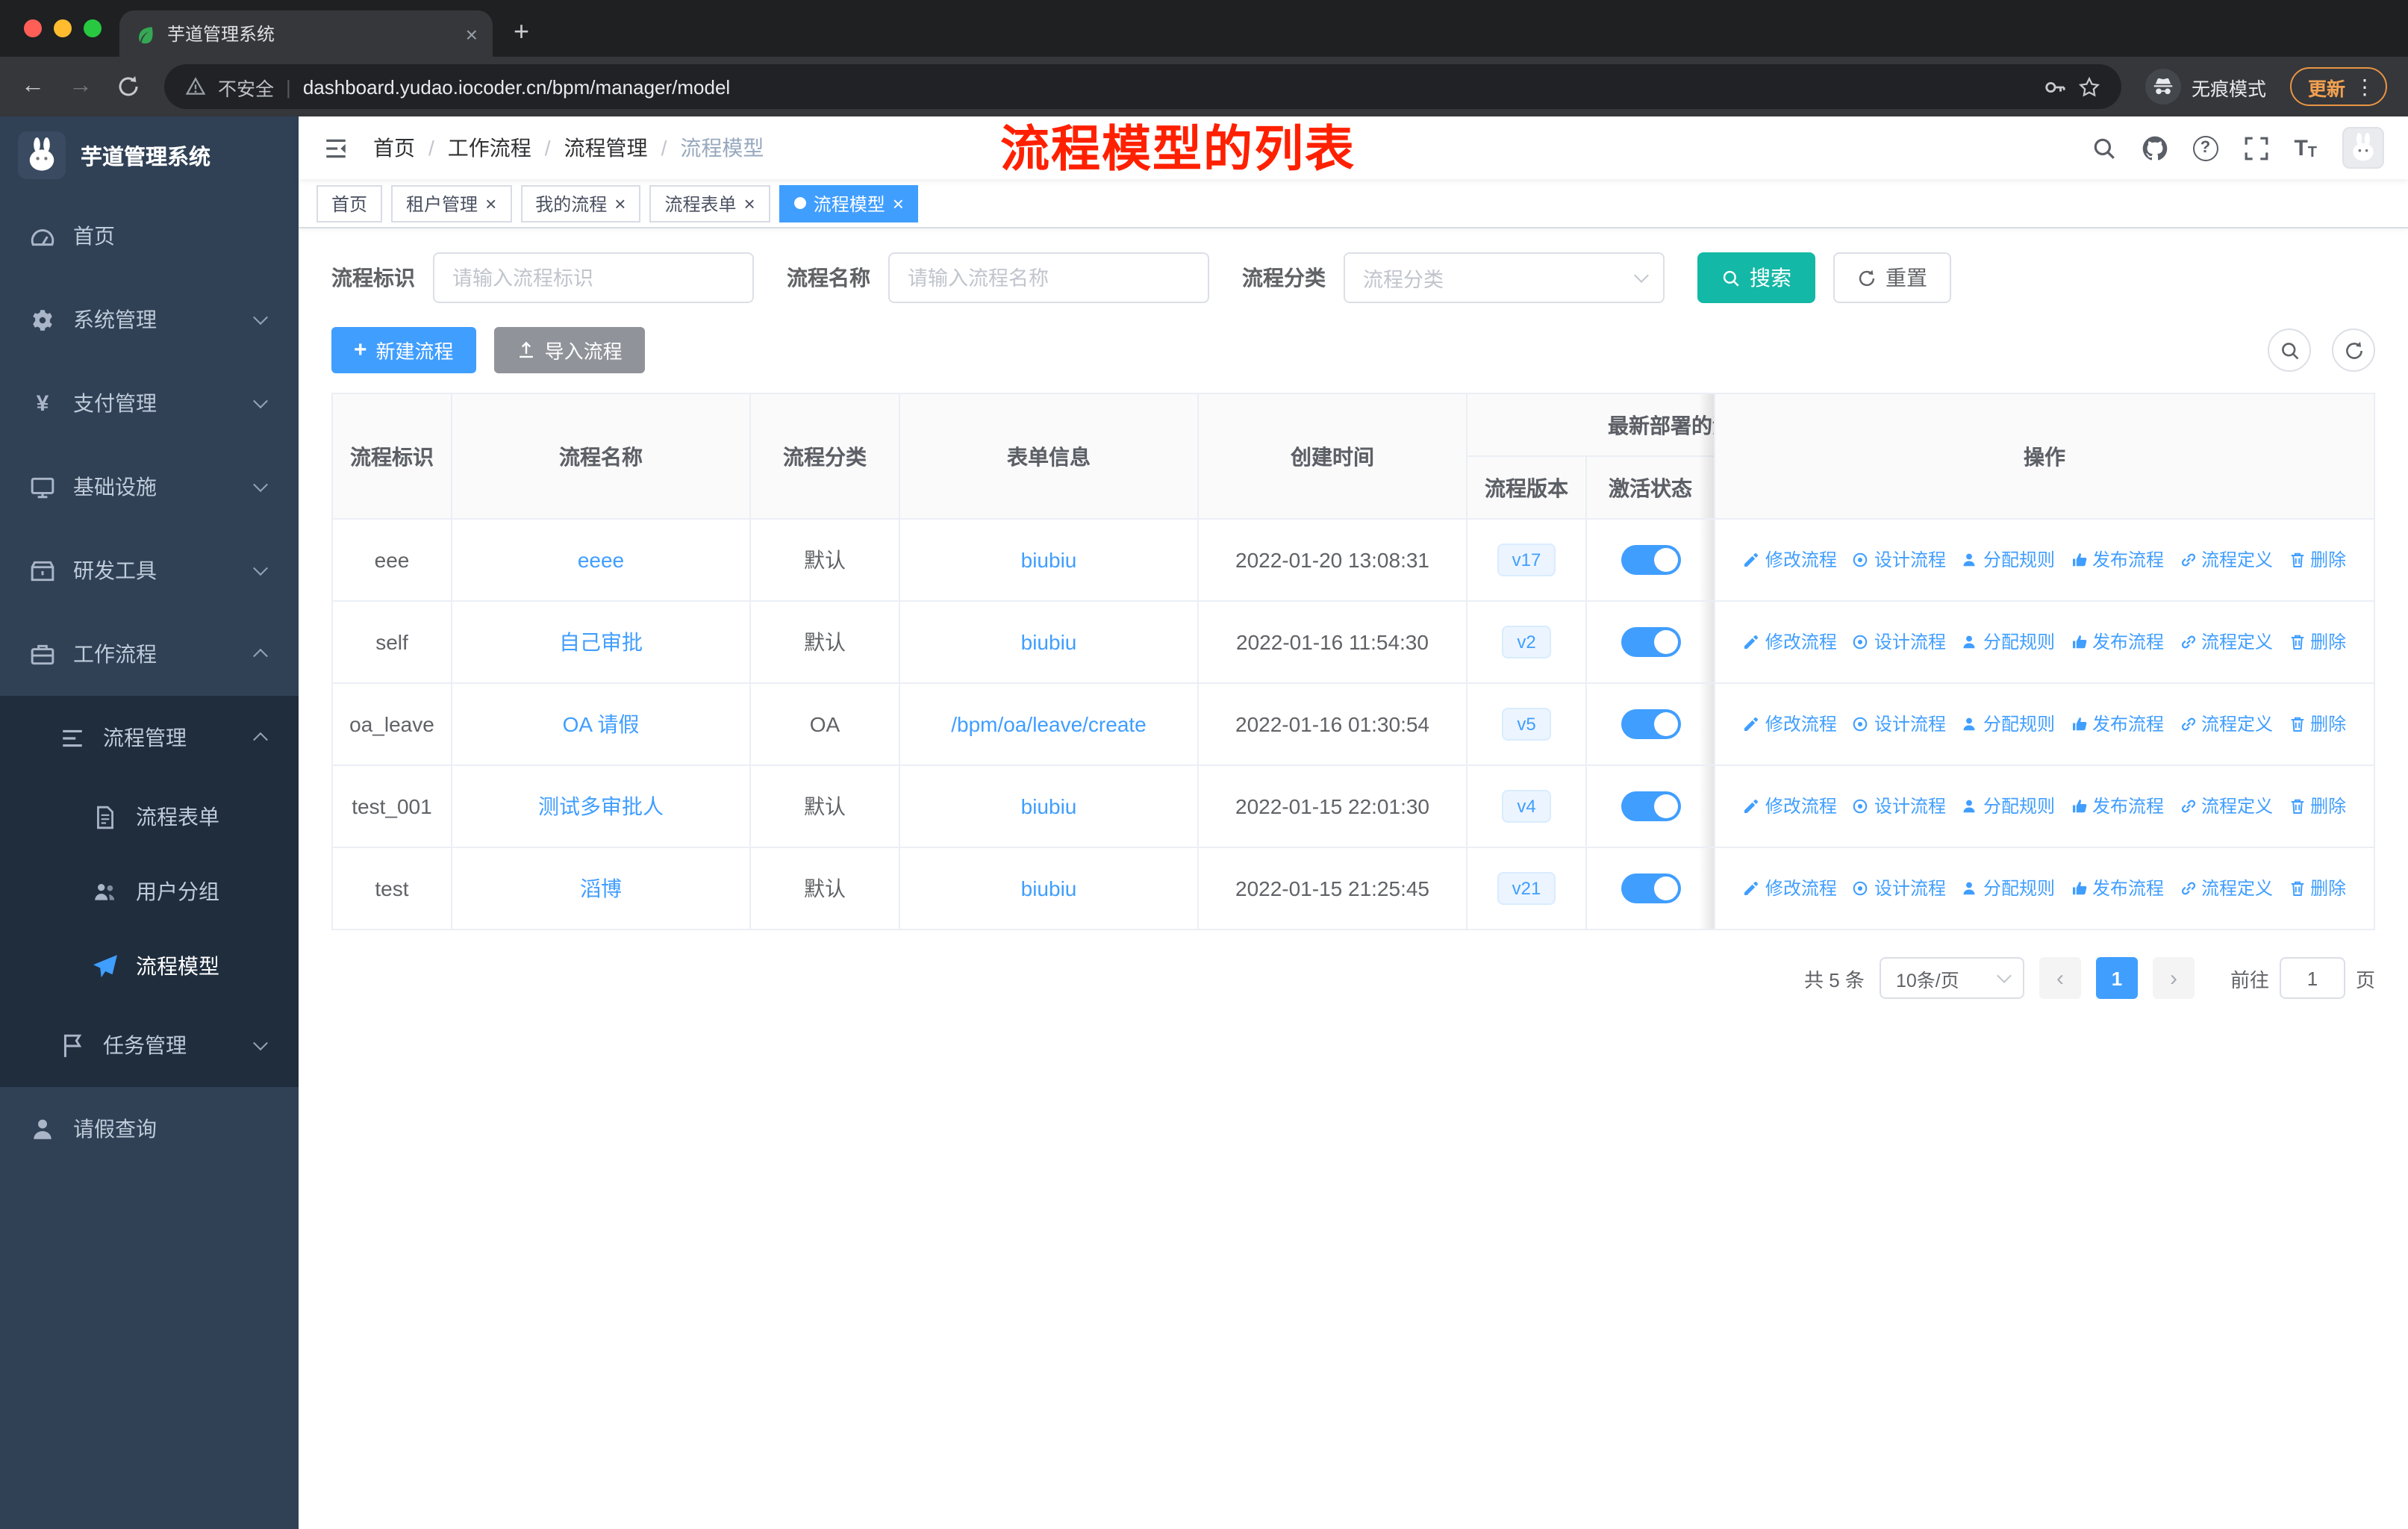 This screenshot has height=1529, width=2408. What do you see at coordinates (149, 570) in the screenshot?
I see `sidebar-item-dev-tools: 研发工具` at bounding box center [149, 570].